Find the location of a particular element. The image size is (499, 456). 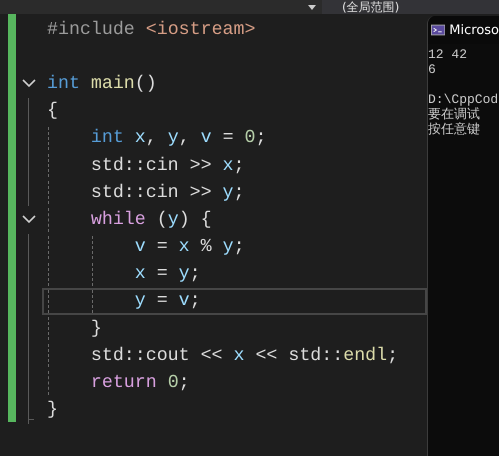

console-output-line: 要在调试 is located at coordinates (454, 114).